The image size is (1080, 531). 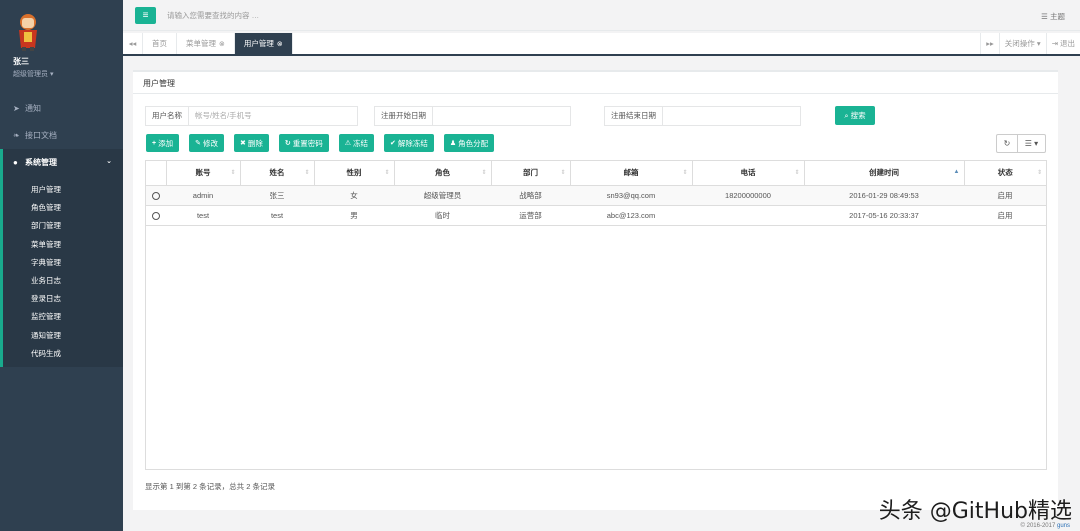 I want to click on sidebar-subitem-biz-log: 业务日志, so click(x=63, y=281).